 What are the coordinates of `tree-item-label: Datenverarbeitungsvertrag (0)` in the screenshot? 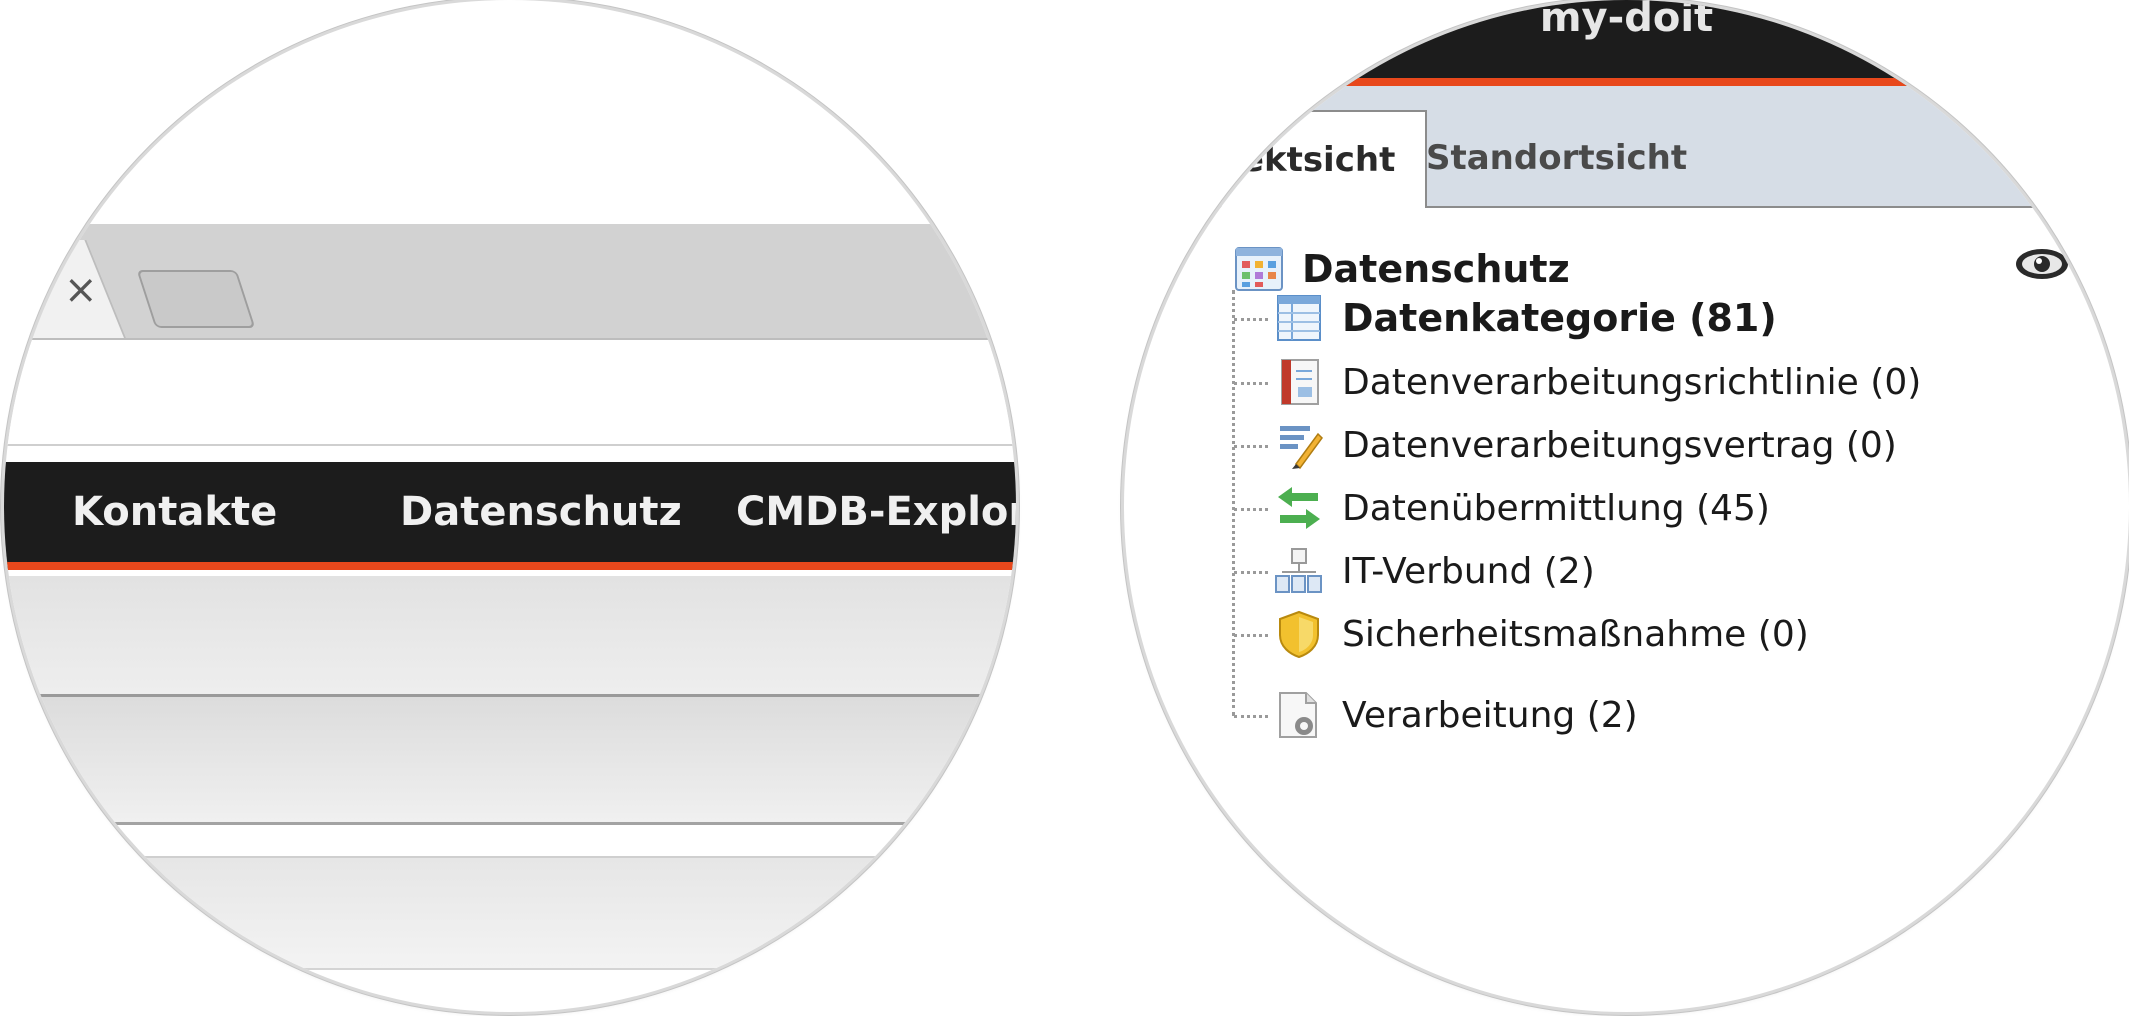 It's located at (1619, 445).